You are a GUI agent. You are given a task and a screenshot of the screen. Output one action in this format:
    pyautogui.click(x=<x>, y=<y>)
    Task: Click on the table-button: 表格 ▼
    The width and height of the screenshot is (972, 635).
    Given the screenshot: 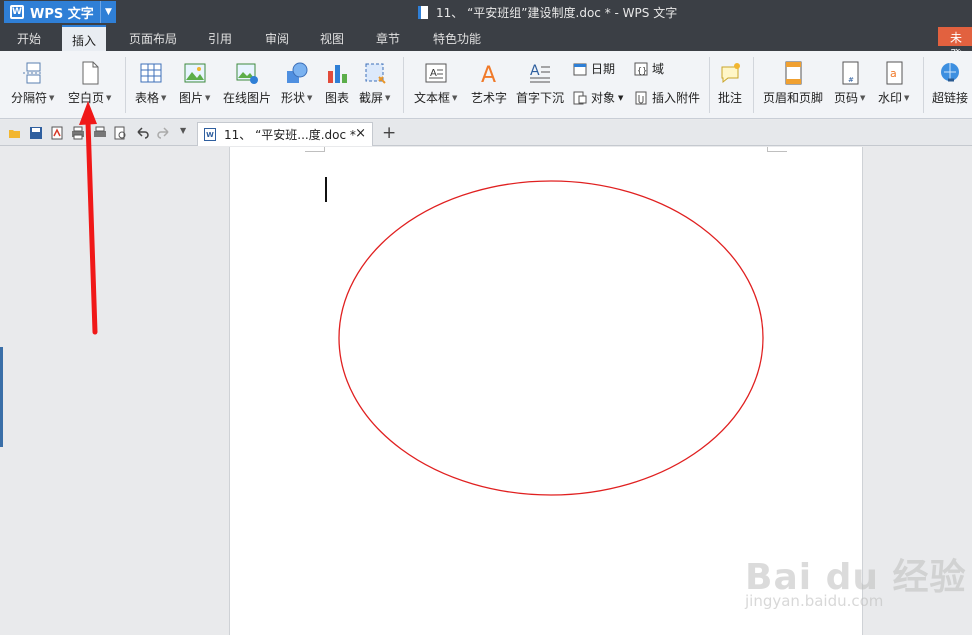 What is the action you would take?
    pyautogui.click(x=150, y=83)
    